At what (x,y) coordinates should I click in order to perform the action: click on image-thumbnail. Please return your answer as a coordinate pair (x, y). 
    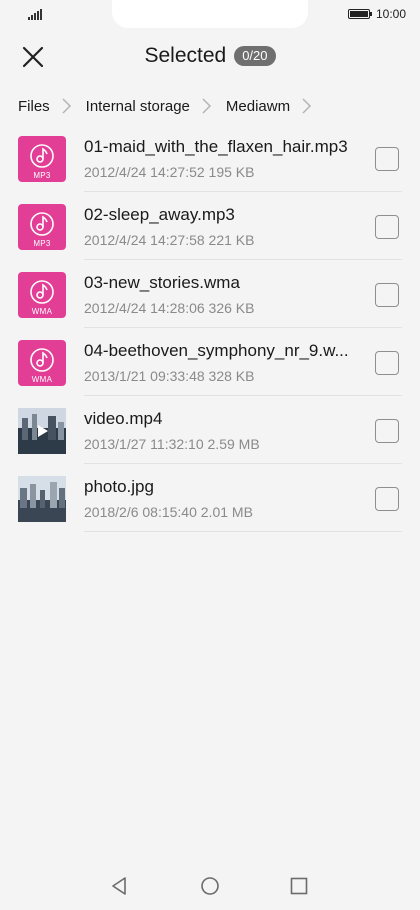
    Looking at the image, I should click on (42, 499).